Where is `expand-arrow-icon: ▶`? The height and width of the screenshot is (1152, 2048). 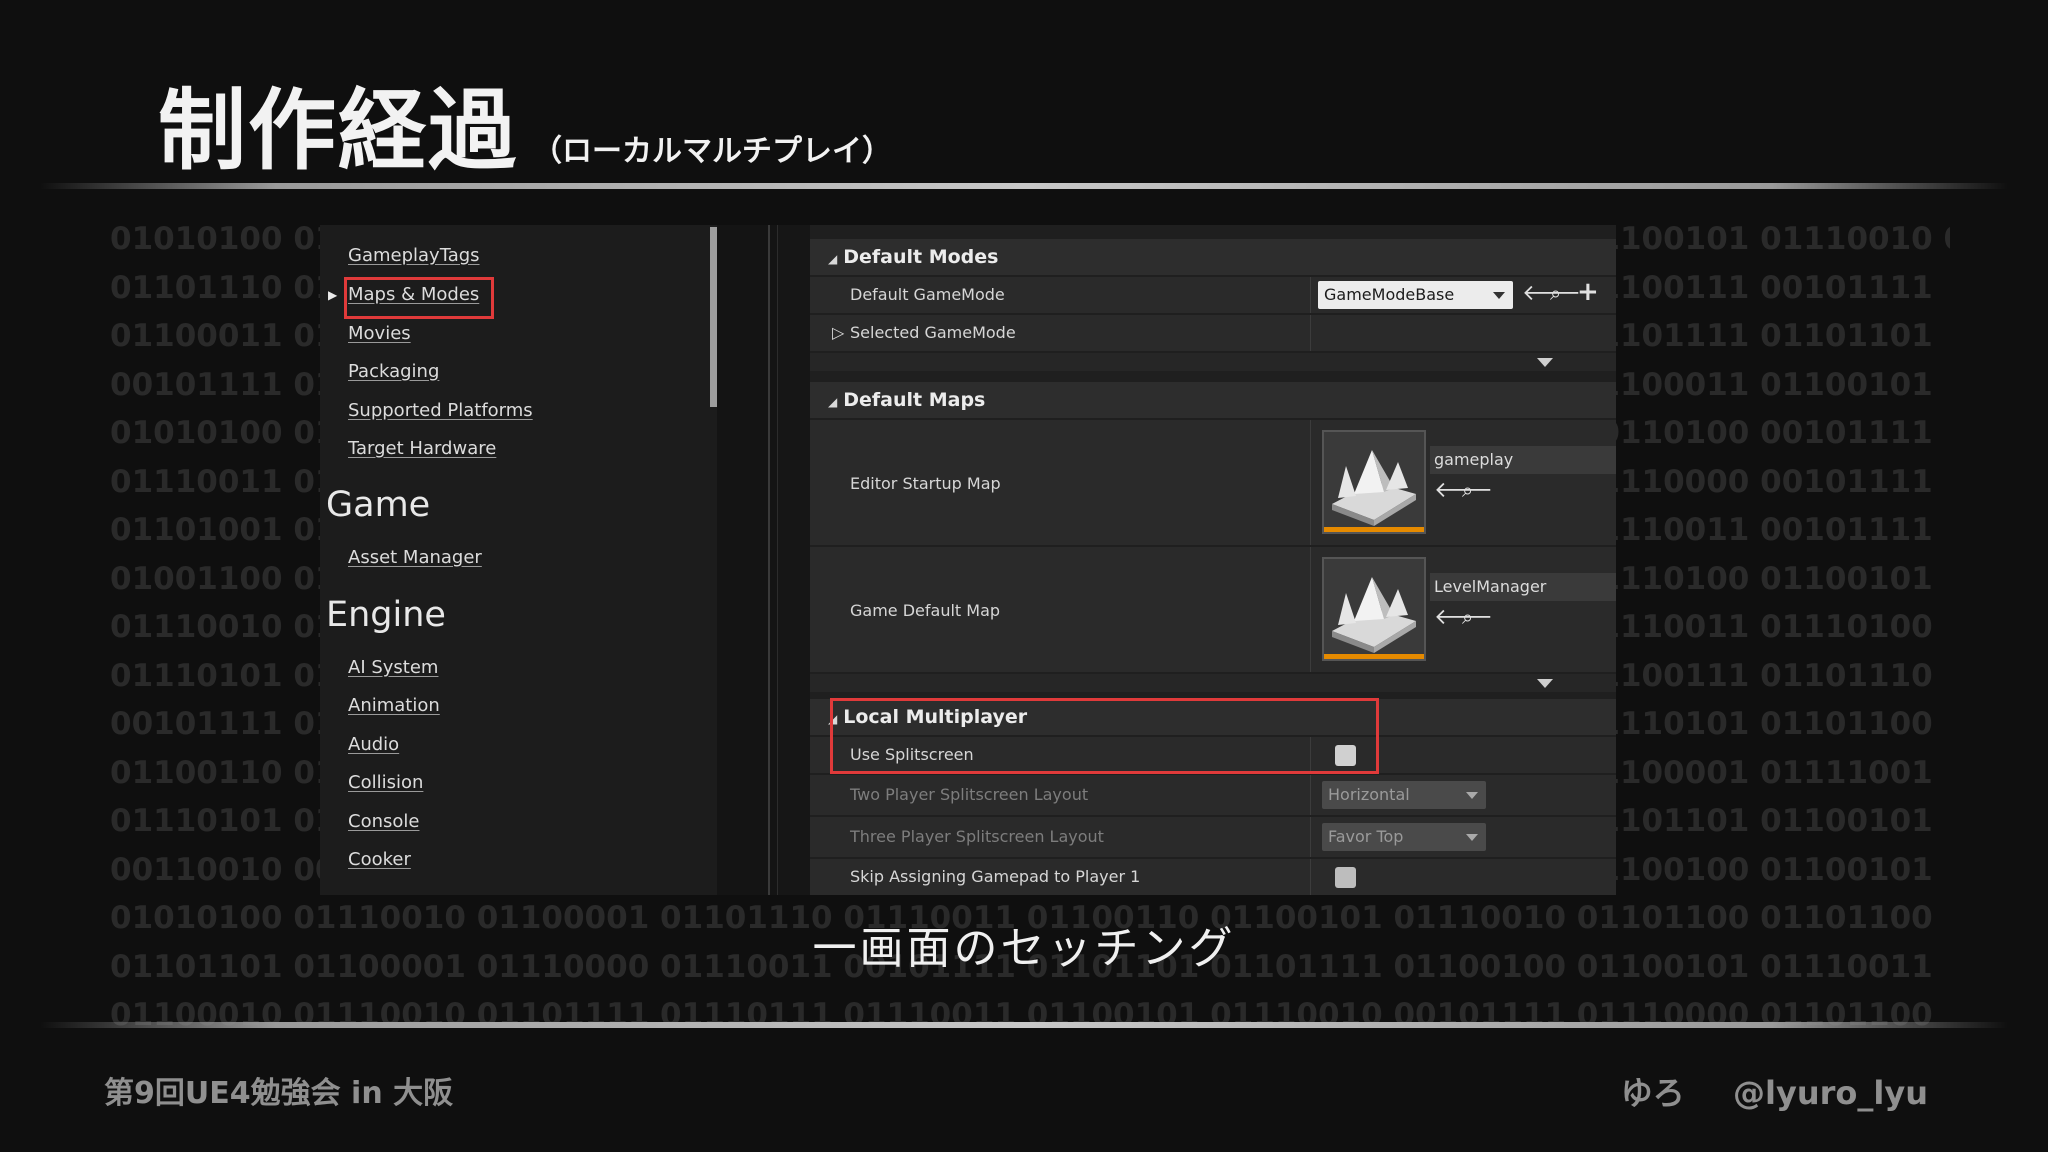 expand-arrow-icon: ▶ is located at coordinates (332, 295).